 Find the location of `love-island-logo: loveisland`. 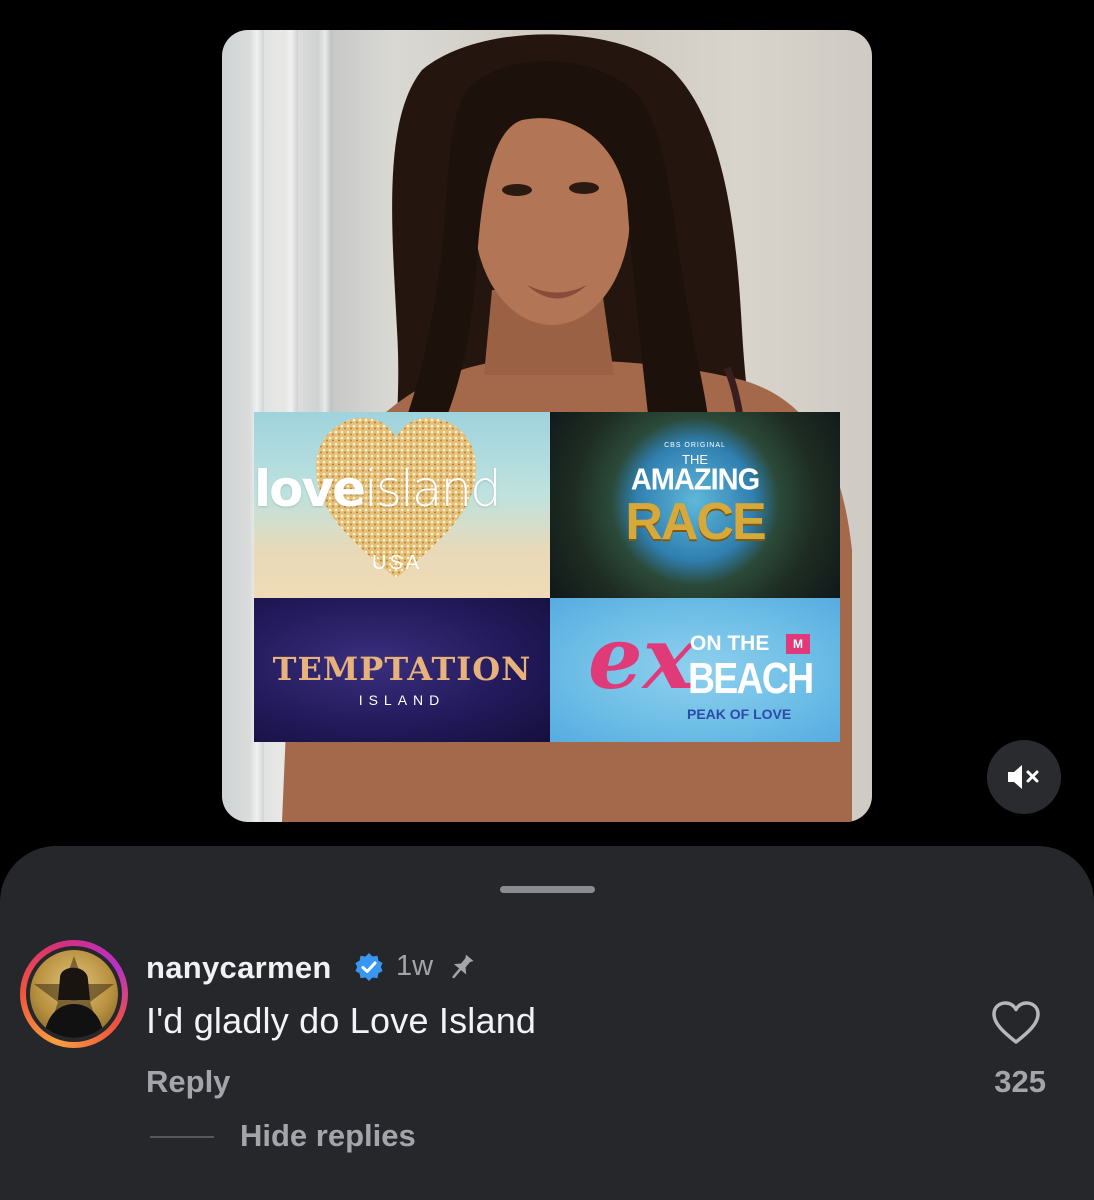

love-island-logo: loveisland is located at coordinates (378, 489).